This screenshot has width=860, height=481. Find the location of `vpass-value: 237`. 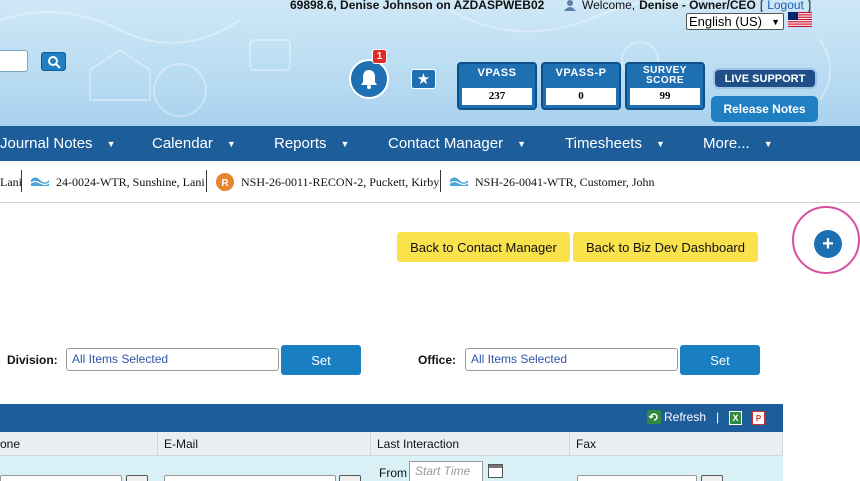

vpass-value: 237 is located at coordinates (497, 96).